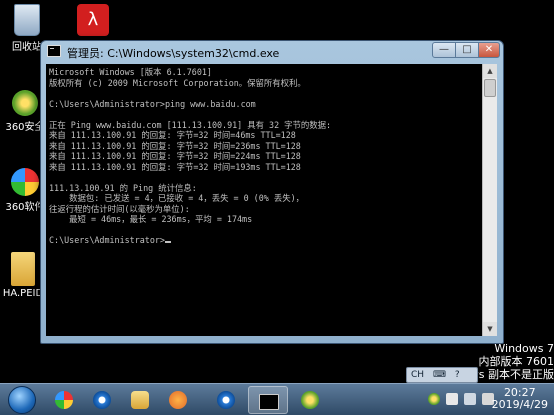 The height and width of the screenshot is (415, 554). Describe the element at coordinates (177, 198) in the screenshot. I see `console-line: 数据包: 已发送 = 4，已接收 = 4，丢失 = 0 (0% 丢失)，` at that location.